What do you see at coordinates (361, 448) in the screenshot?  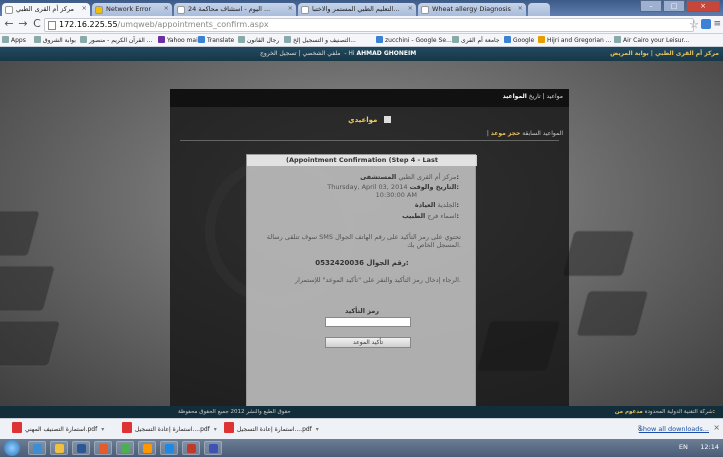 I see `windows-taskbar: EN 12:14` at bounding box center [361, 448].